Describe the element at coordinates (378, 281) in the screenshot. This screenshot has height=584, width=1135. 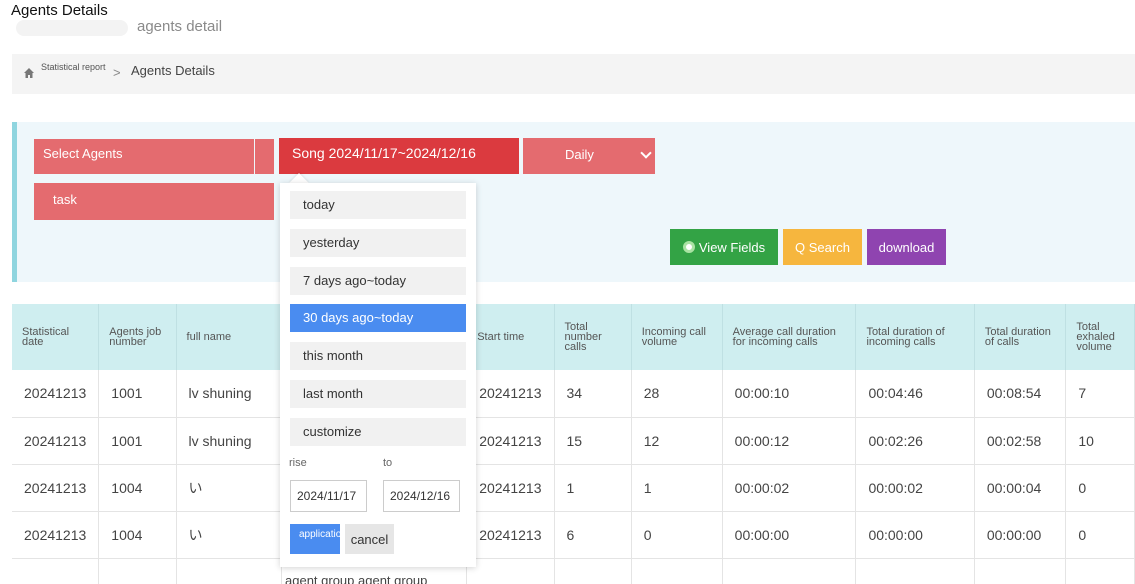
I see `date-option-7-days: 7 days ago~today` at that location.